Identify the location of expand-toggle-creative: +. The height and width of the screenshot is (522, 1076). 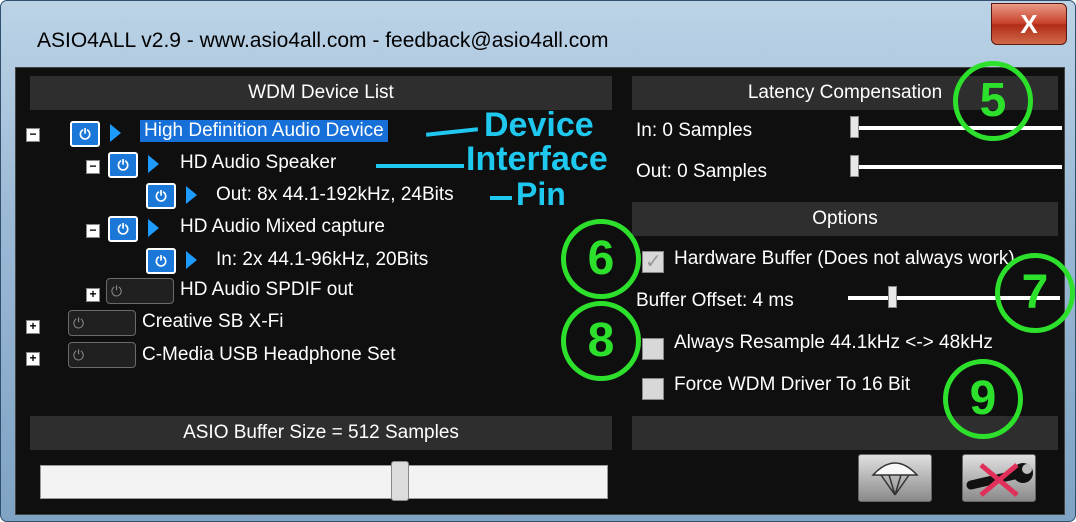
(33, 327).